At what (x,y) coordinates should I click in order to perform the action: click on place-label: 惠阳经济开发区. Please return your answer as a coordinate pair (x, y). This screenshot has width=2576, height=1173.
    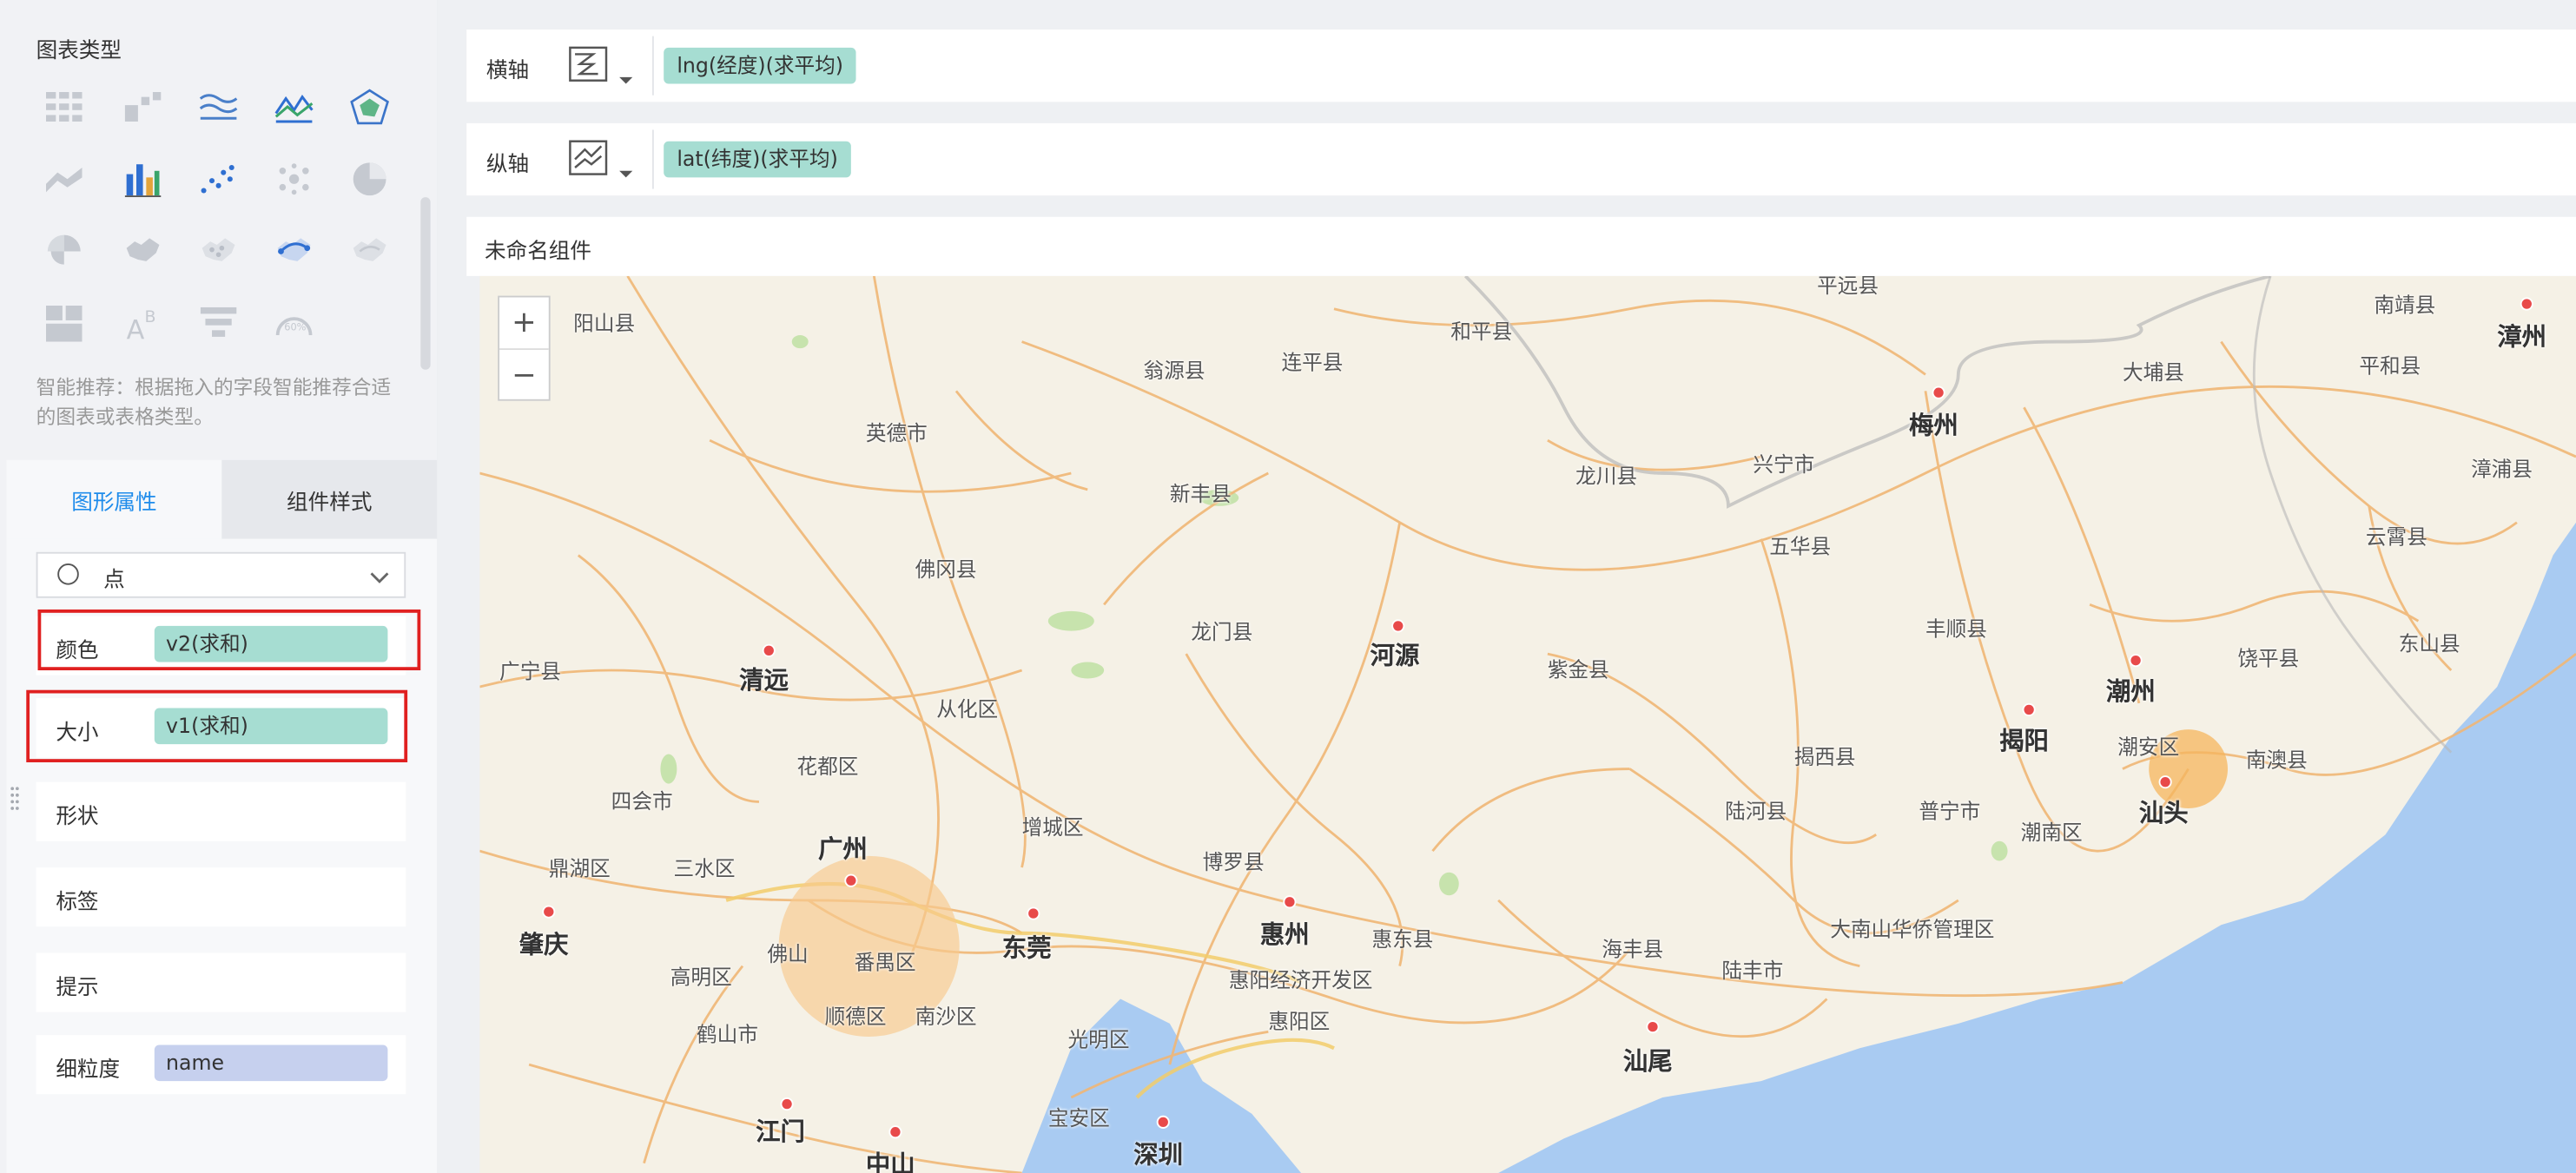
    Looking at the image, I should click on (1300, 979).